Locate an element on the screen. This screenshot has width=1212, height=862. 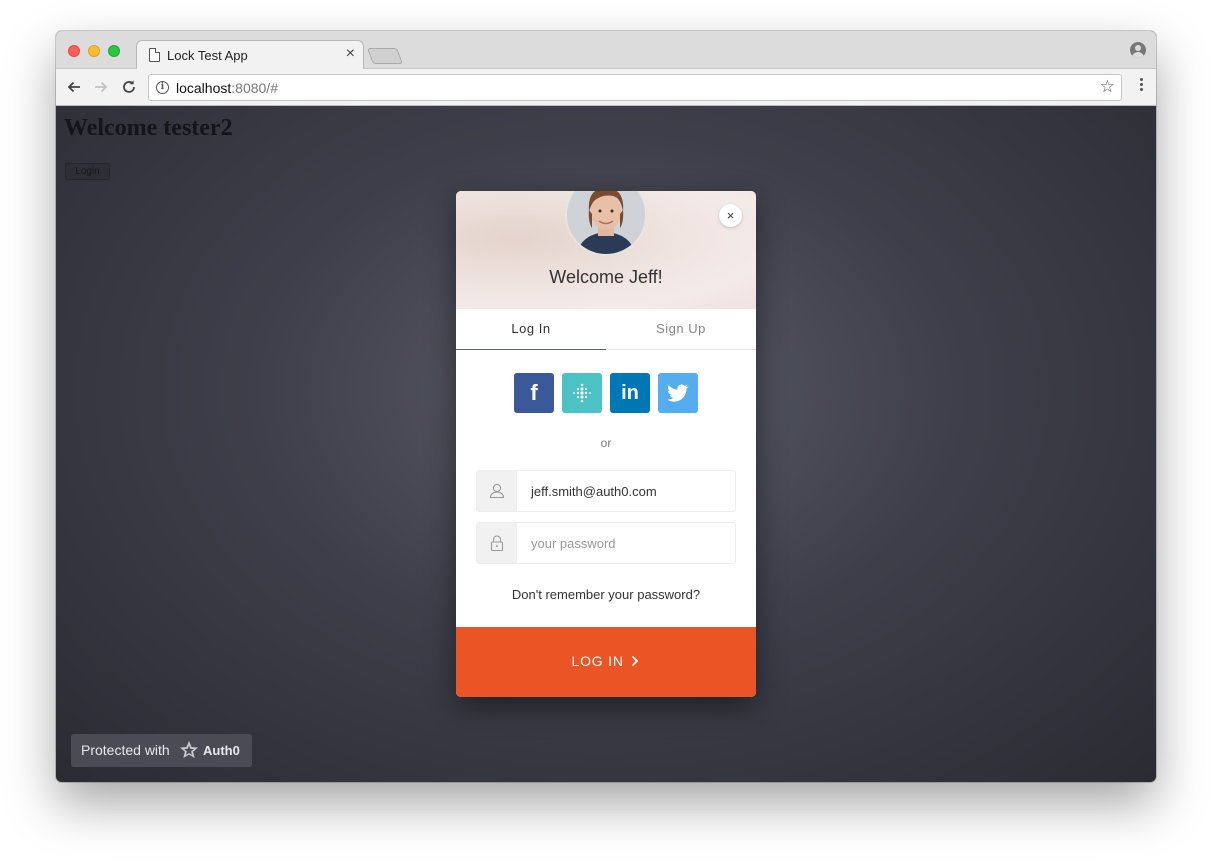
email-value: jeff.smith@auth0.com is located at coordinates (594, 491).